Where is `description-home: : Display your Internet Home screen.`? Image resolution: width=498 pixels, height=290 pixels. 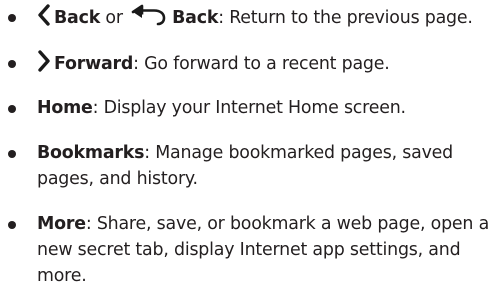 description-home: : Display your Internet Home screen. is located at coordinates (249, 108).